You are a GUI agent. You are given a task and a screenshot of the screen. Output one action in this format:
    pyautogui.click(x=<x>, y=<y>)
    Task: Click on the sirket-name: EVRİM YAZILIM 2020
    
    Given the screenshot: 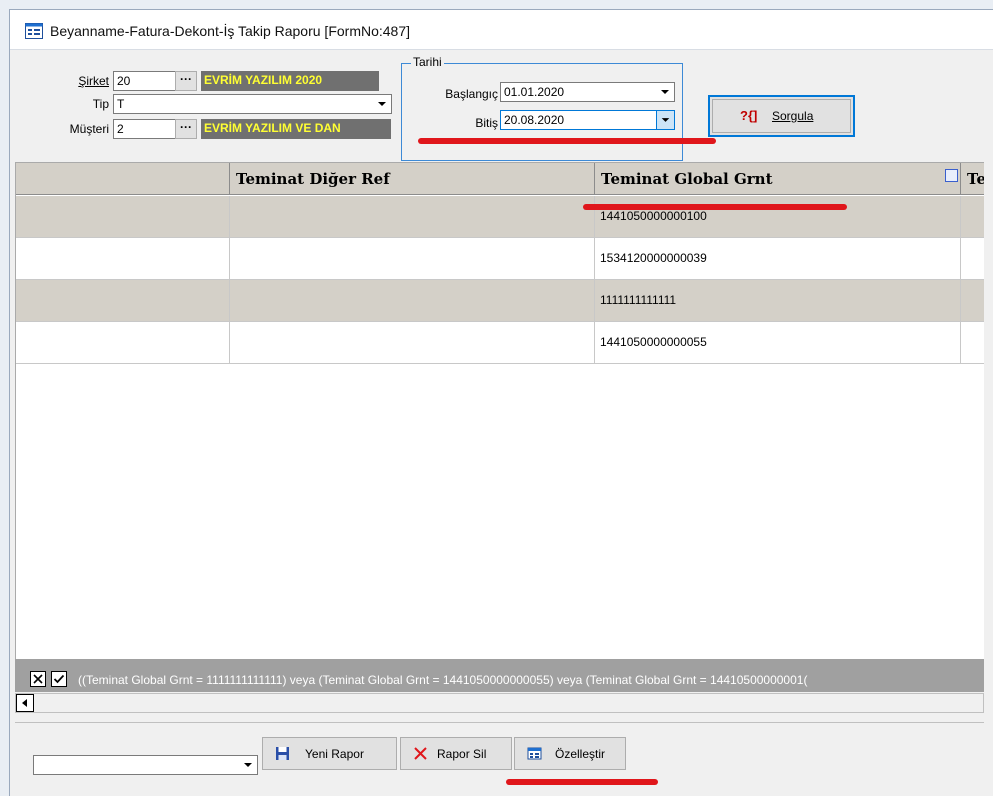 What is the action you would take?
    pyautogui.click(x=290, y=81)
    